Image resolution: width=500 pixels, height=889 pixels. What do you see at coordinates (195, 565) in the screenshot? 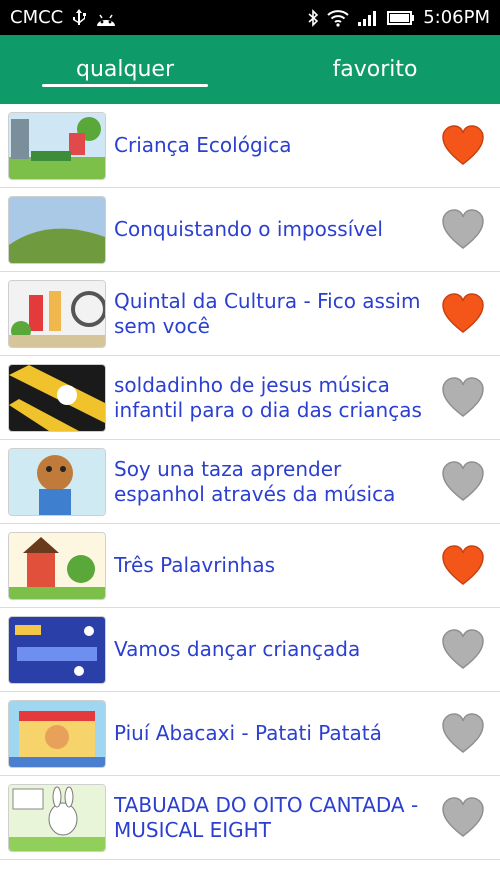
I see `video-title: Três Palavrinhas` at bounding box center [195, 565].